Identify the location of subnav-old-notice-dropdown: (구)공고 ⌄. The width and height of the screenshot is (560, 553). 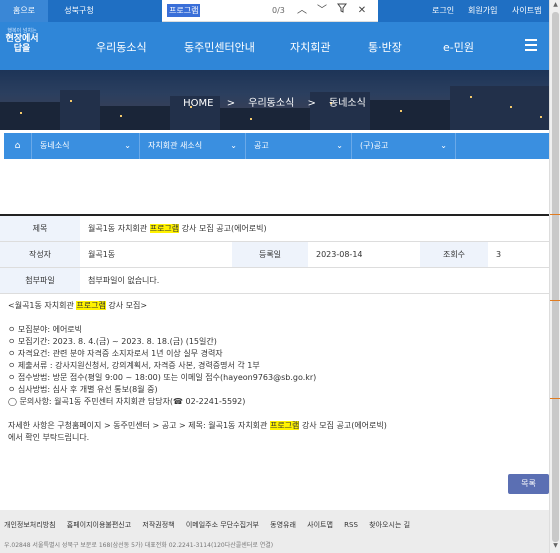
(404, 146).